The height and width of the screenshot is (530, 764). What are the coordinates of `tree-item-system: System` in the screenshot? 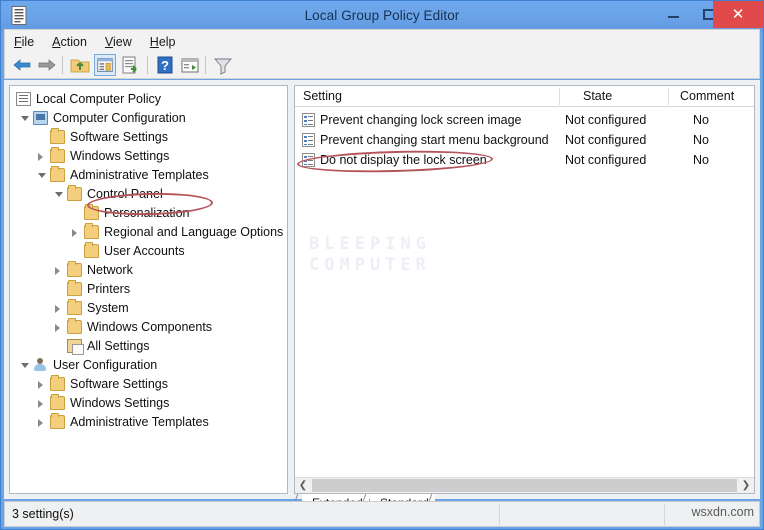 It's located at (148, 308).